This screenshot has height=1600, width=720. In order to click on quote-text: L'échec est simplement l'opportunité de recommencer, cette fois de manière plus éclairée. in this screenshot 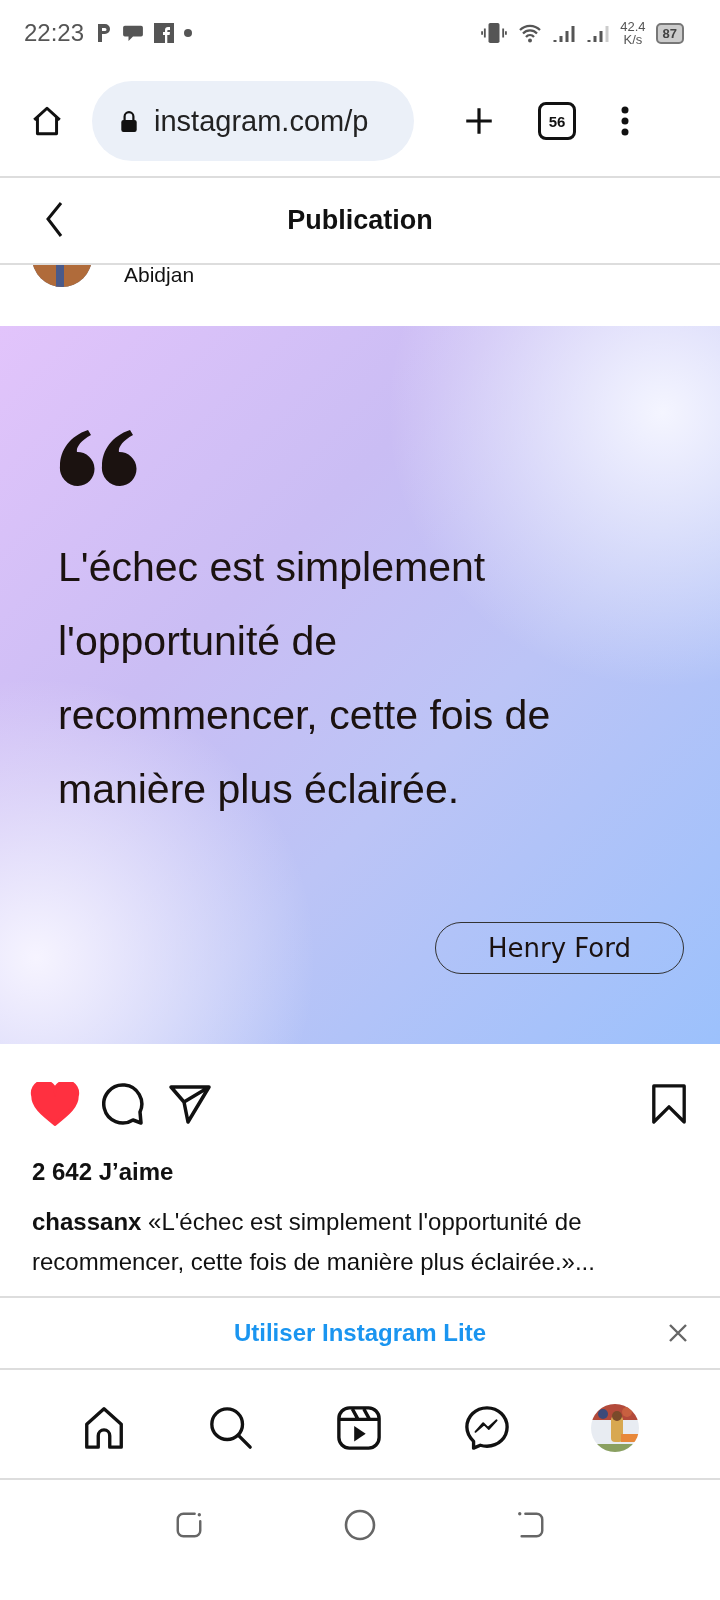, I will do `click(305, 678)`.